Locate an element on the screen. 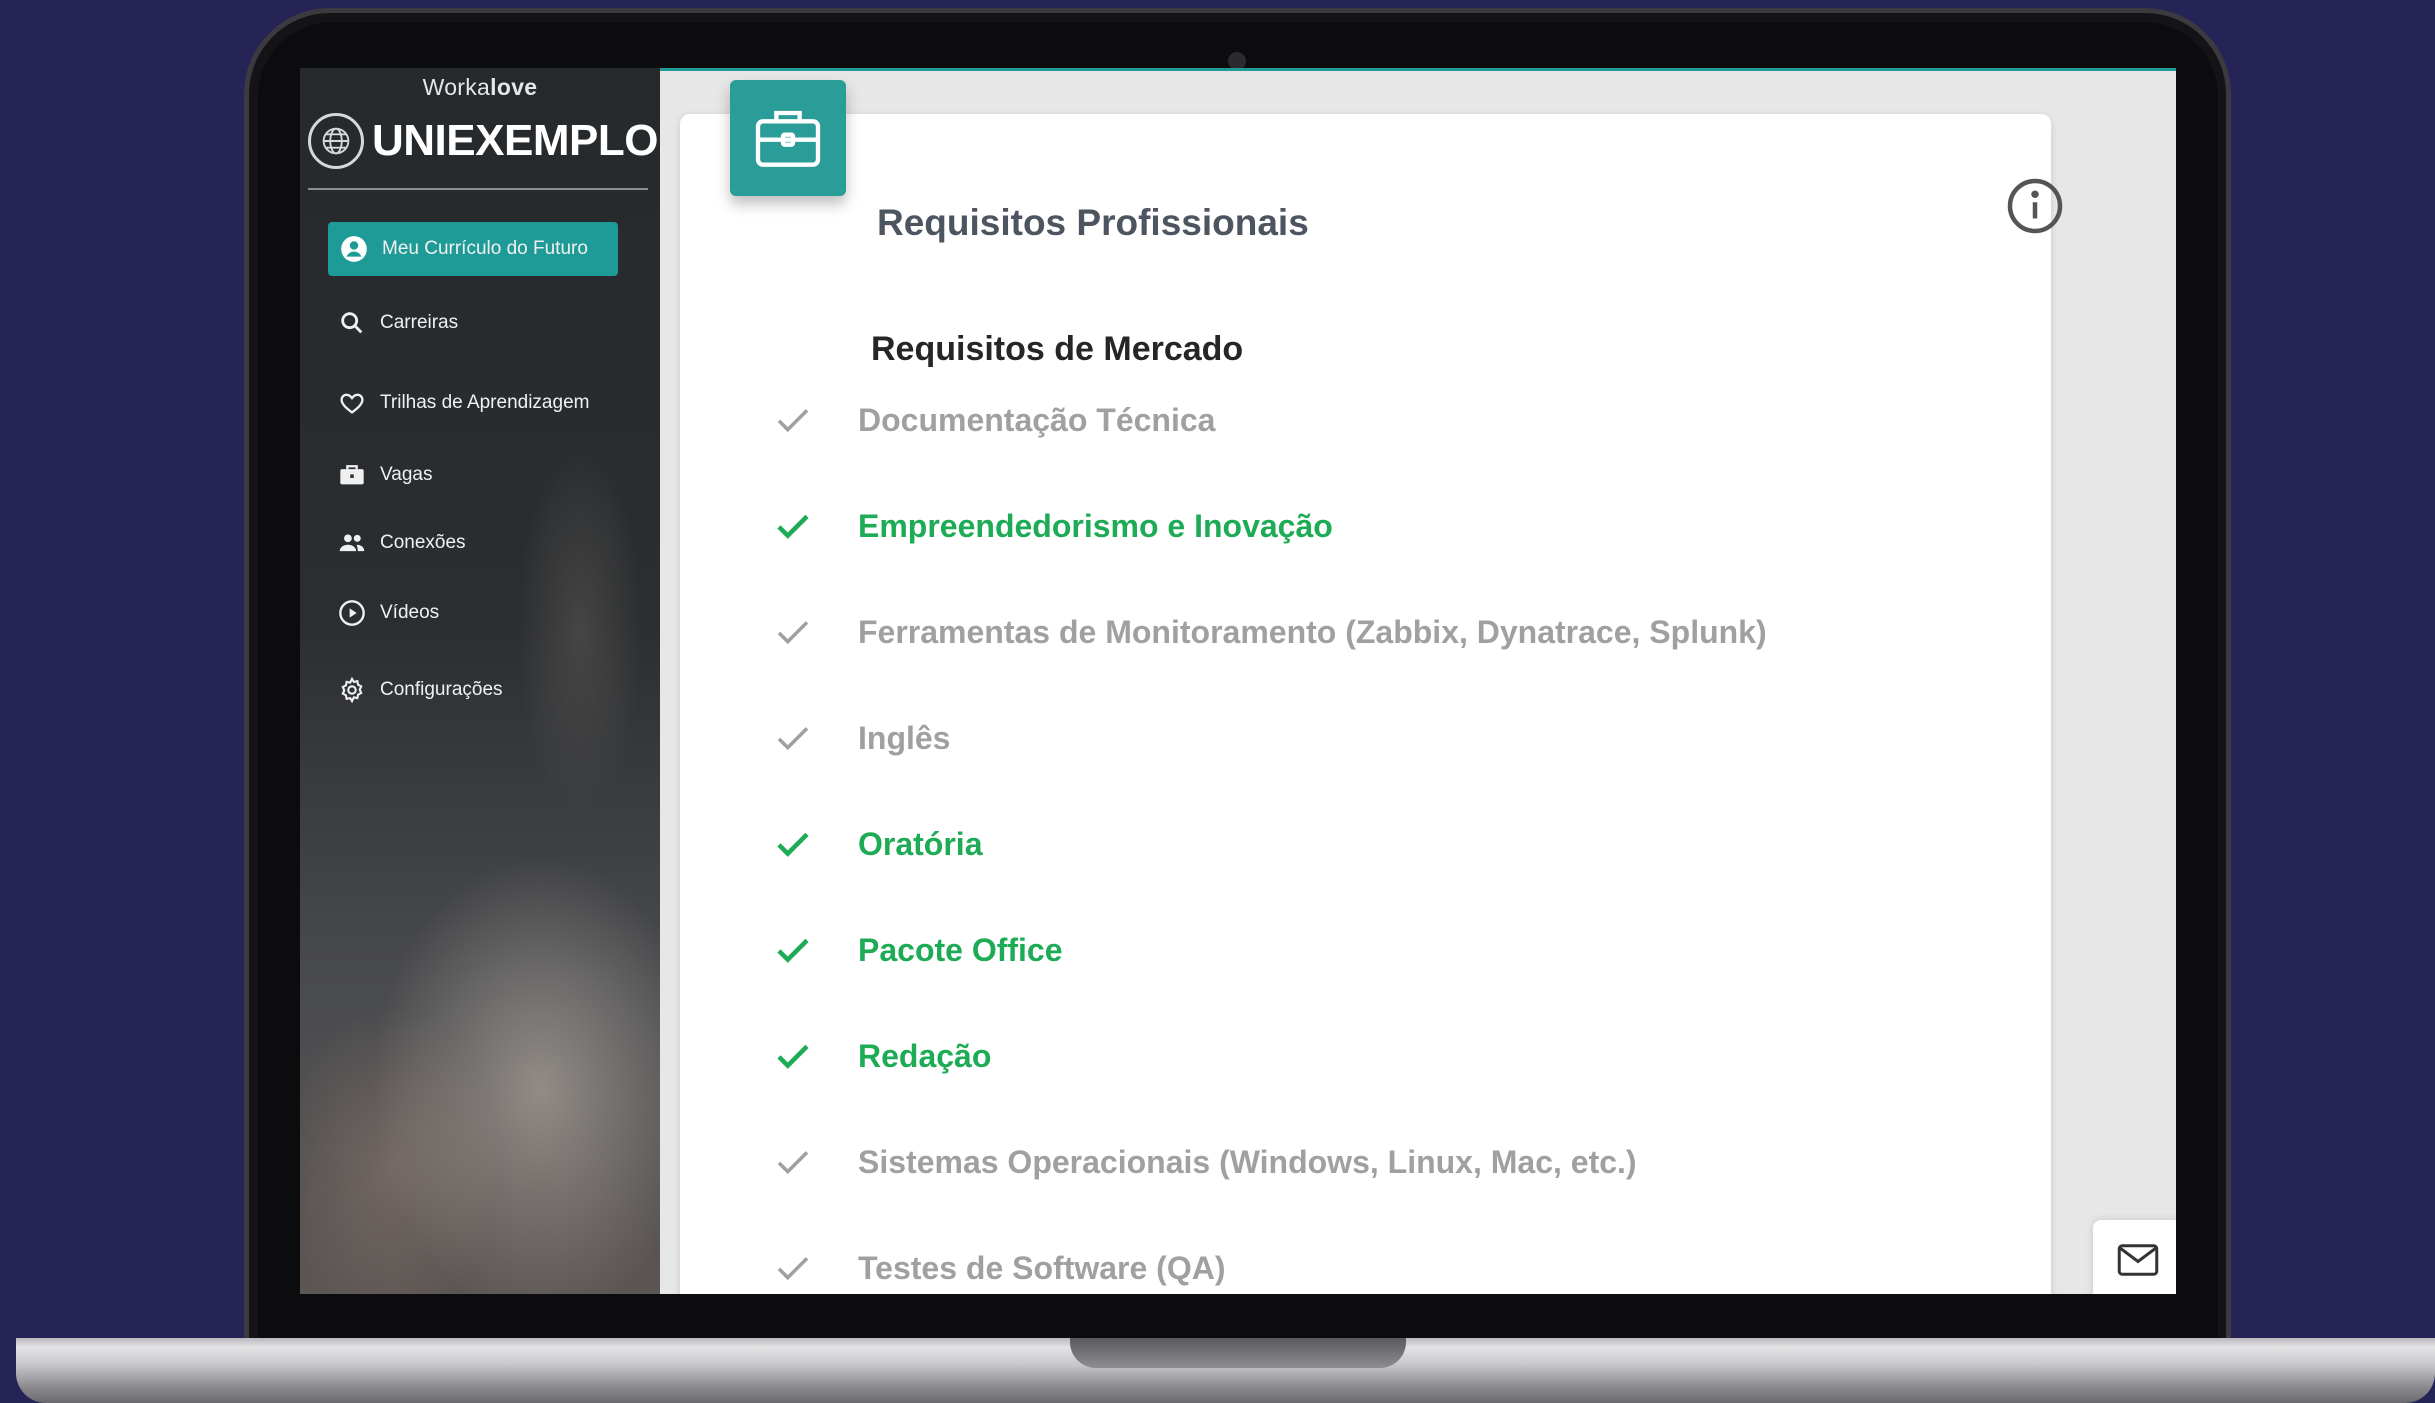 This screenshot has height=1403, width=2435. laptop-hinge is located at coordinates (1238, 1353).